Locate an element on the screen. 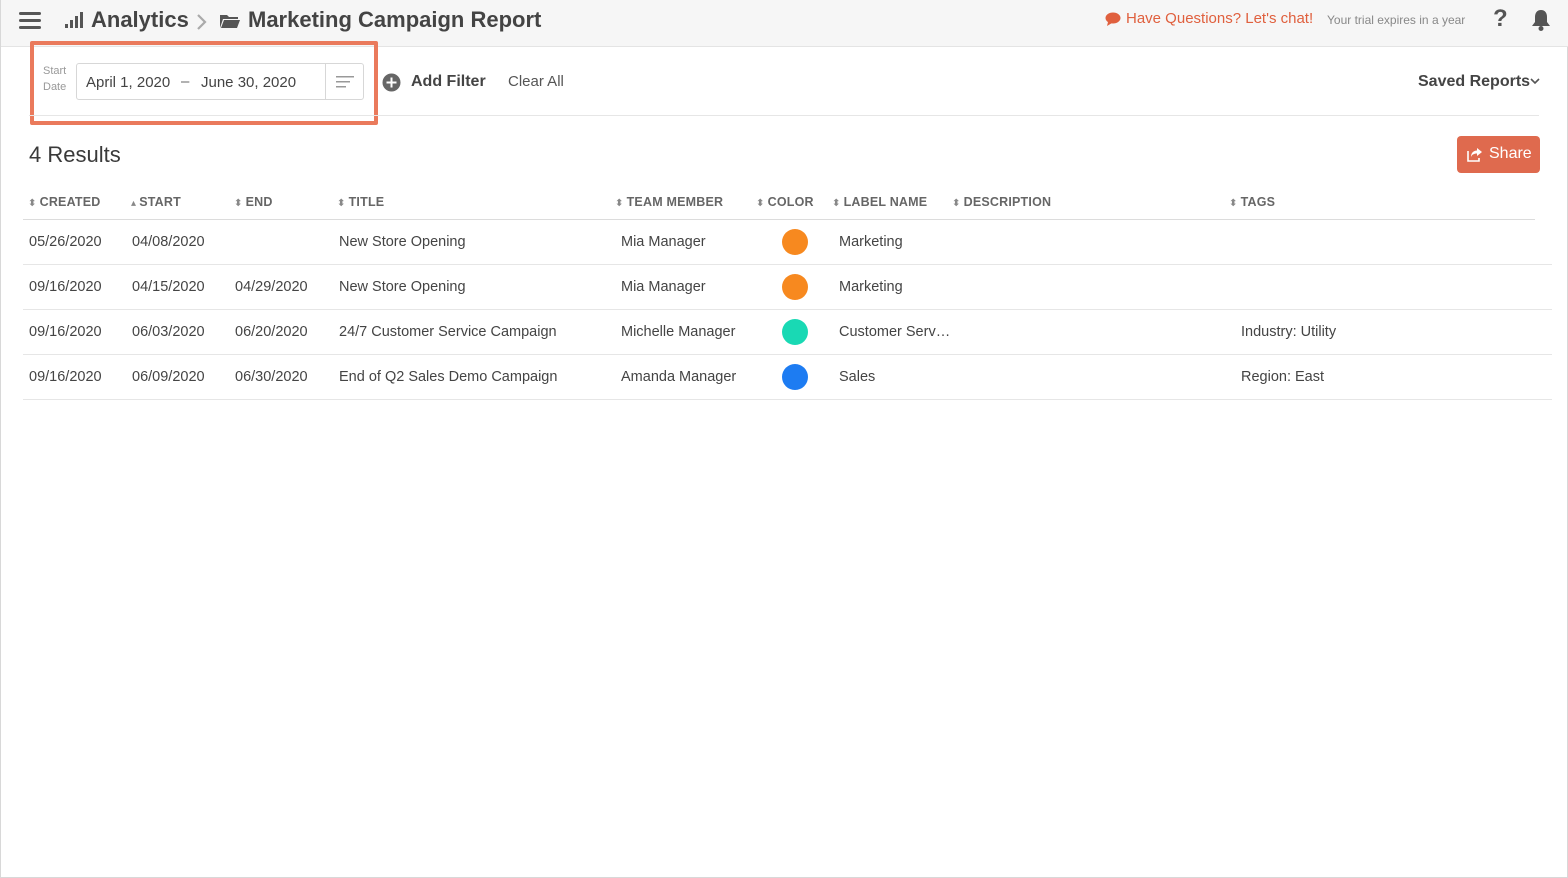 Image resolution: width=1568 pixels, height=878 pixels. date-from: April 1, 2020 is located at coordinates (128, 82).